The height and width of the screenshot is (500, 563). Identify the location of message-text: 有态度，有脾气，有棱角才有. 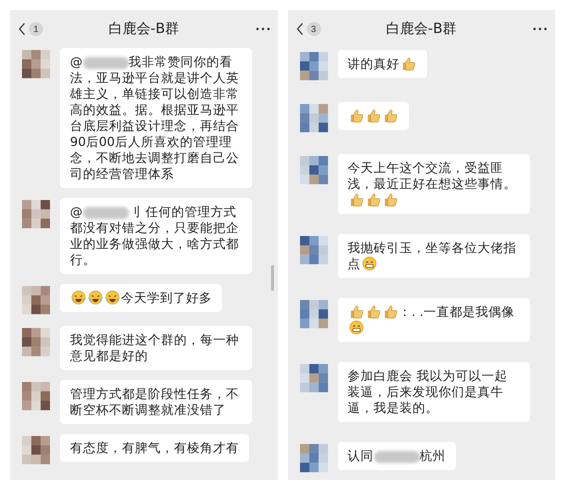
(154, 447).